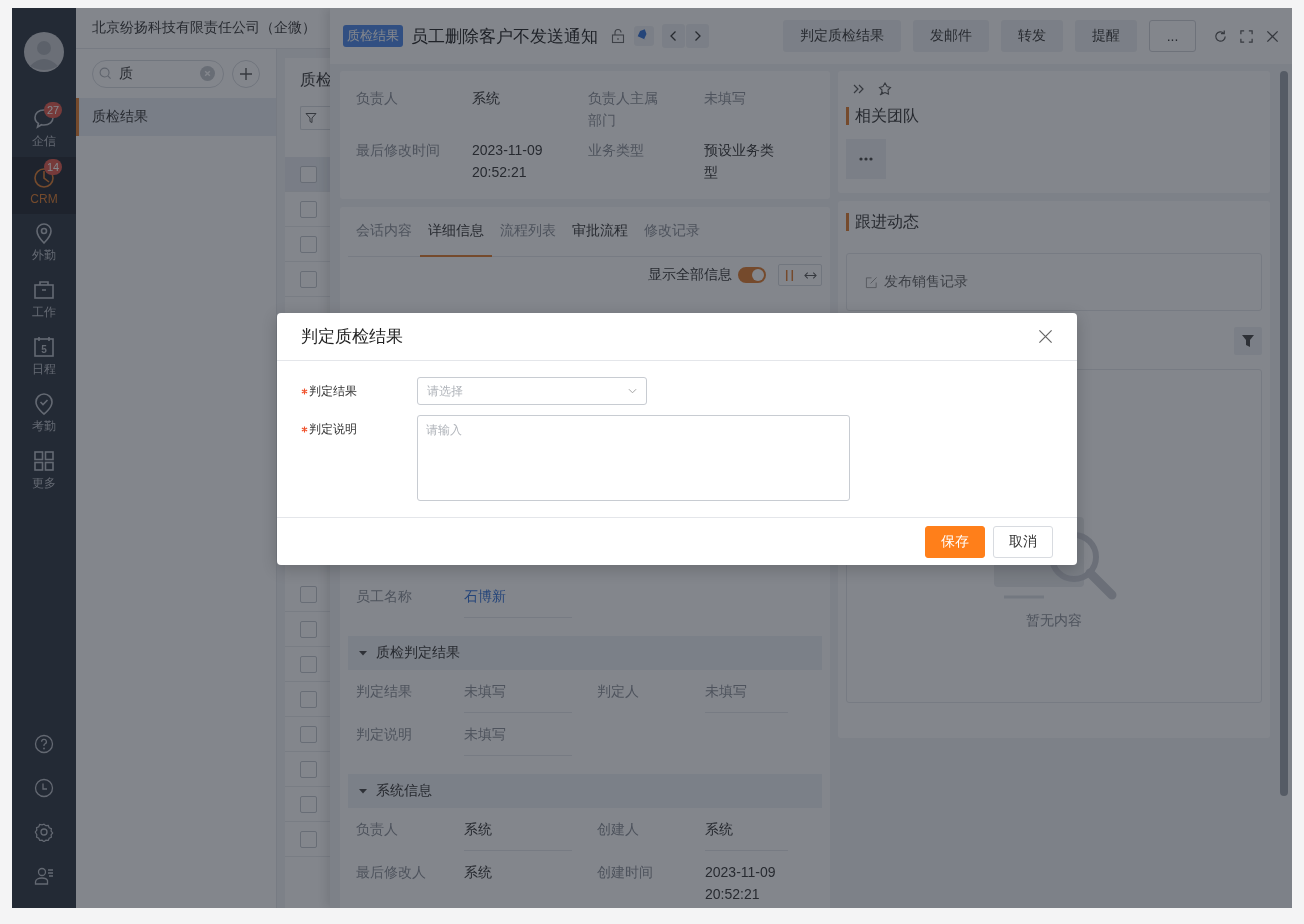  I want to click on dialog-button: 保存, so click(955, 541).